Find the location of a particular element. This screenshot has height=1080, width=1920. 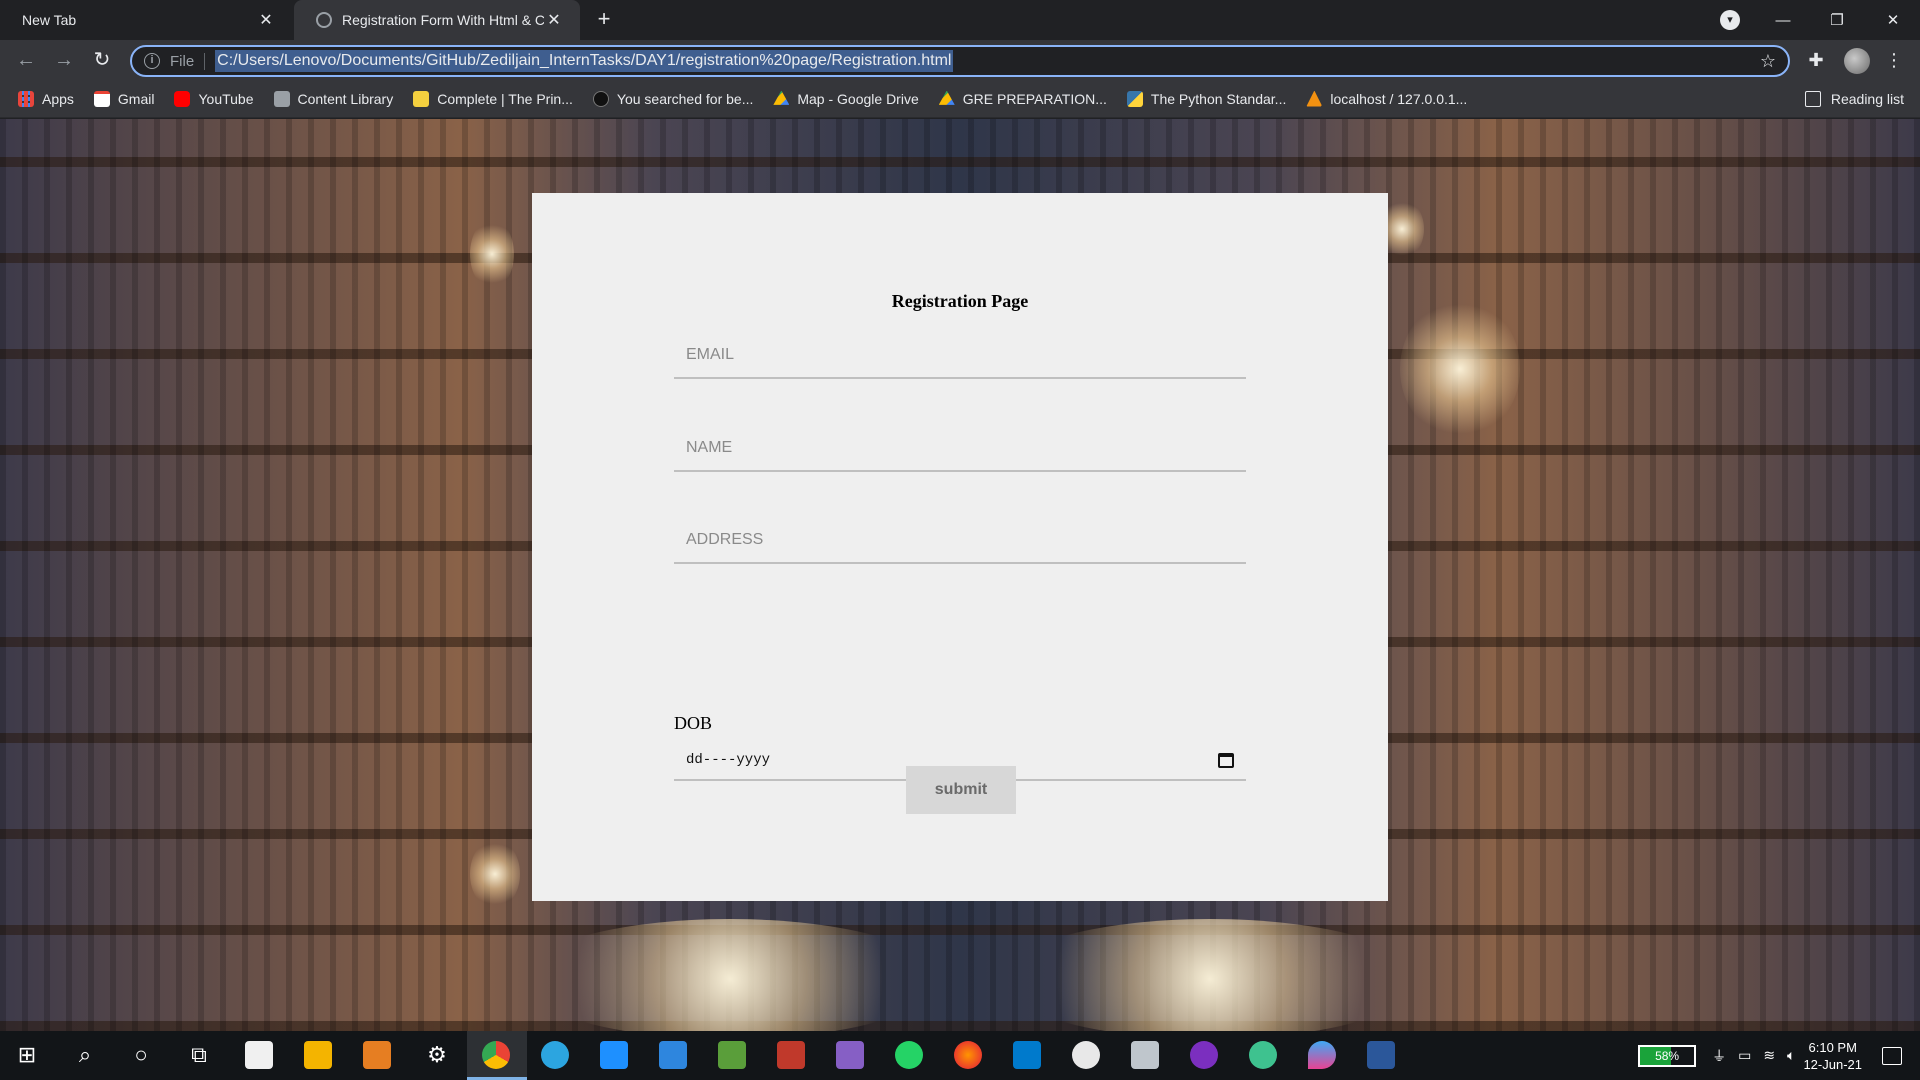

task-view-icon: ⧉ is located at coordinates (199, 1055).